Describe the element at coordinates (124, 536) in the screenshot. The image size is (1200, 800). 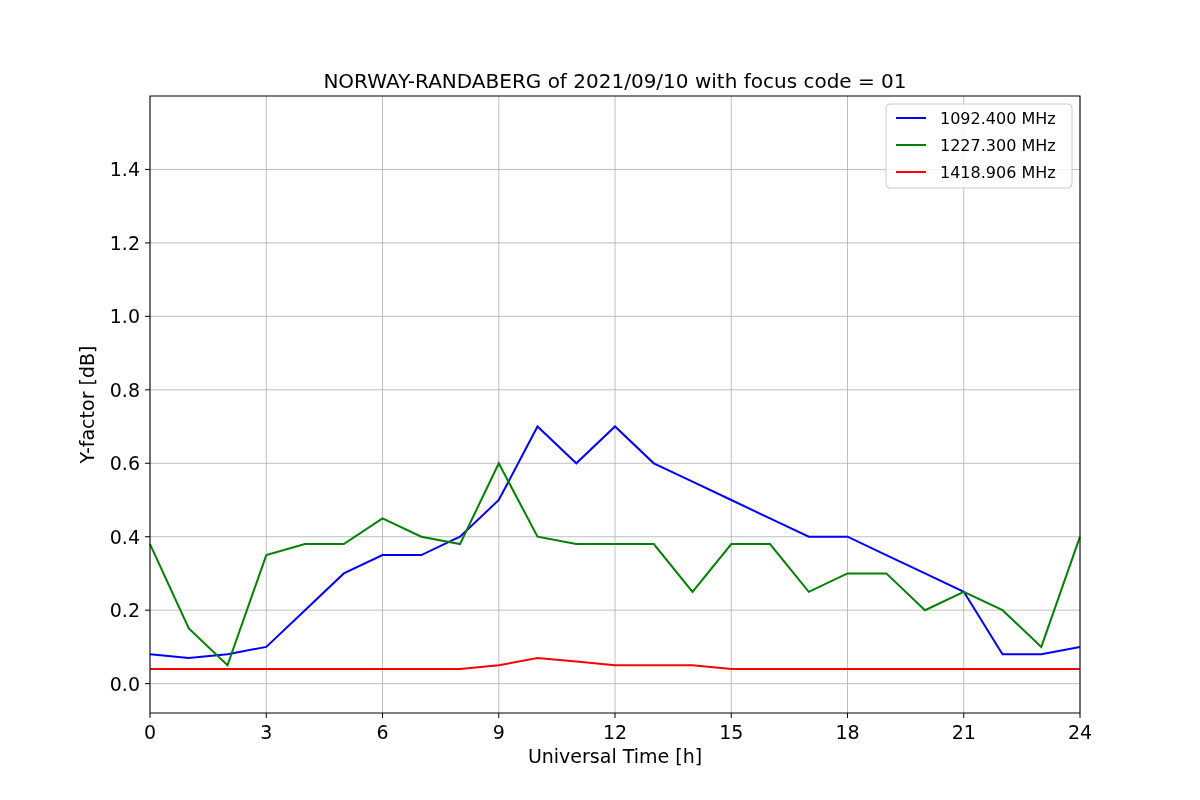
I see `y-tick-label: 0.4` at that location.